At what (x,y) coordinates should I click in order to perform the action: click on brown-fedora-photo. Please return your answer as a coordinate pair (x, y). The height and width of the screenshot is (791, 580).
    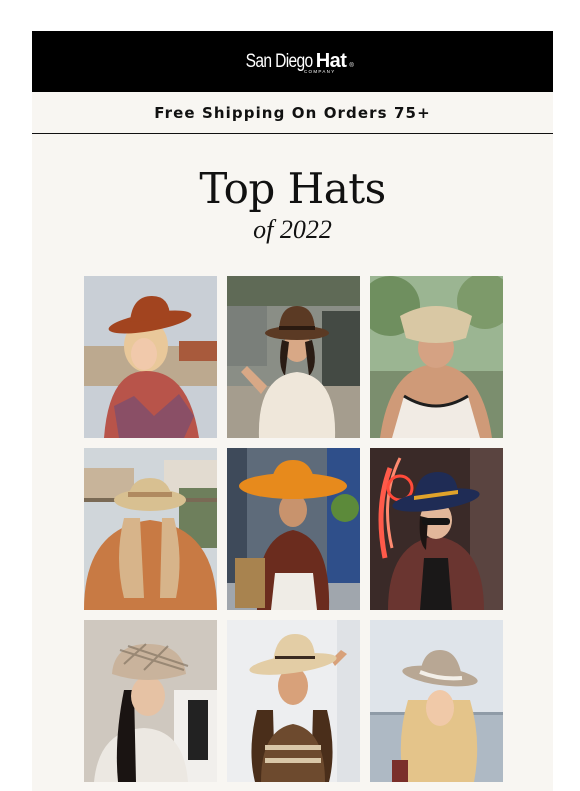
    Looking at the image, I should click on (293, 357).